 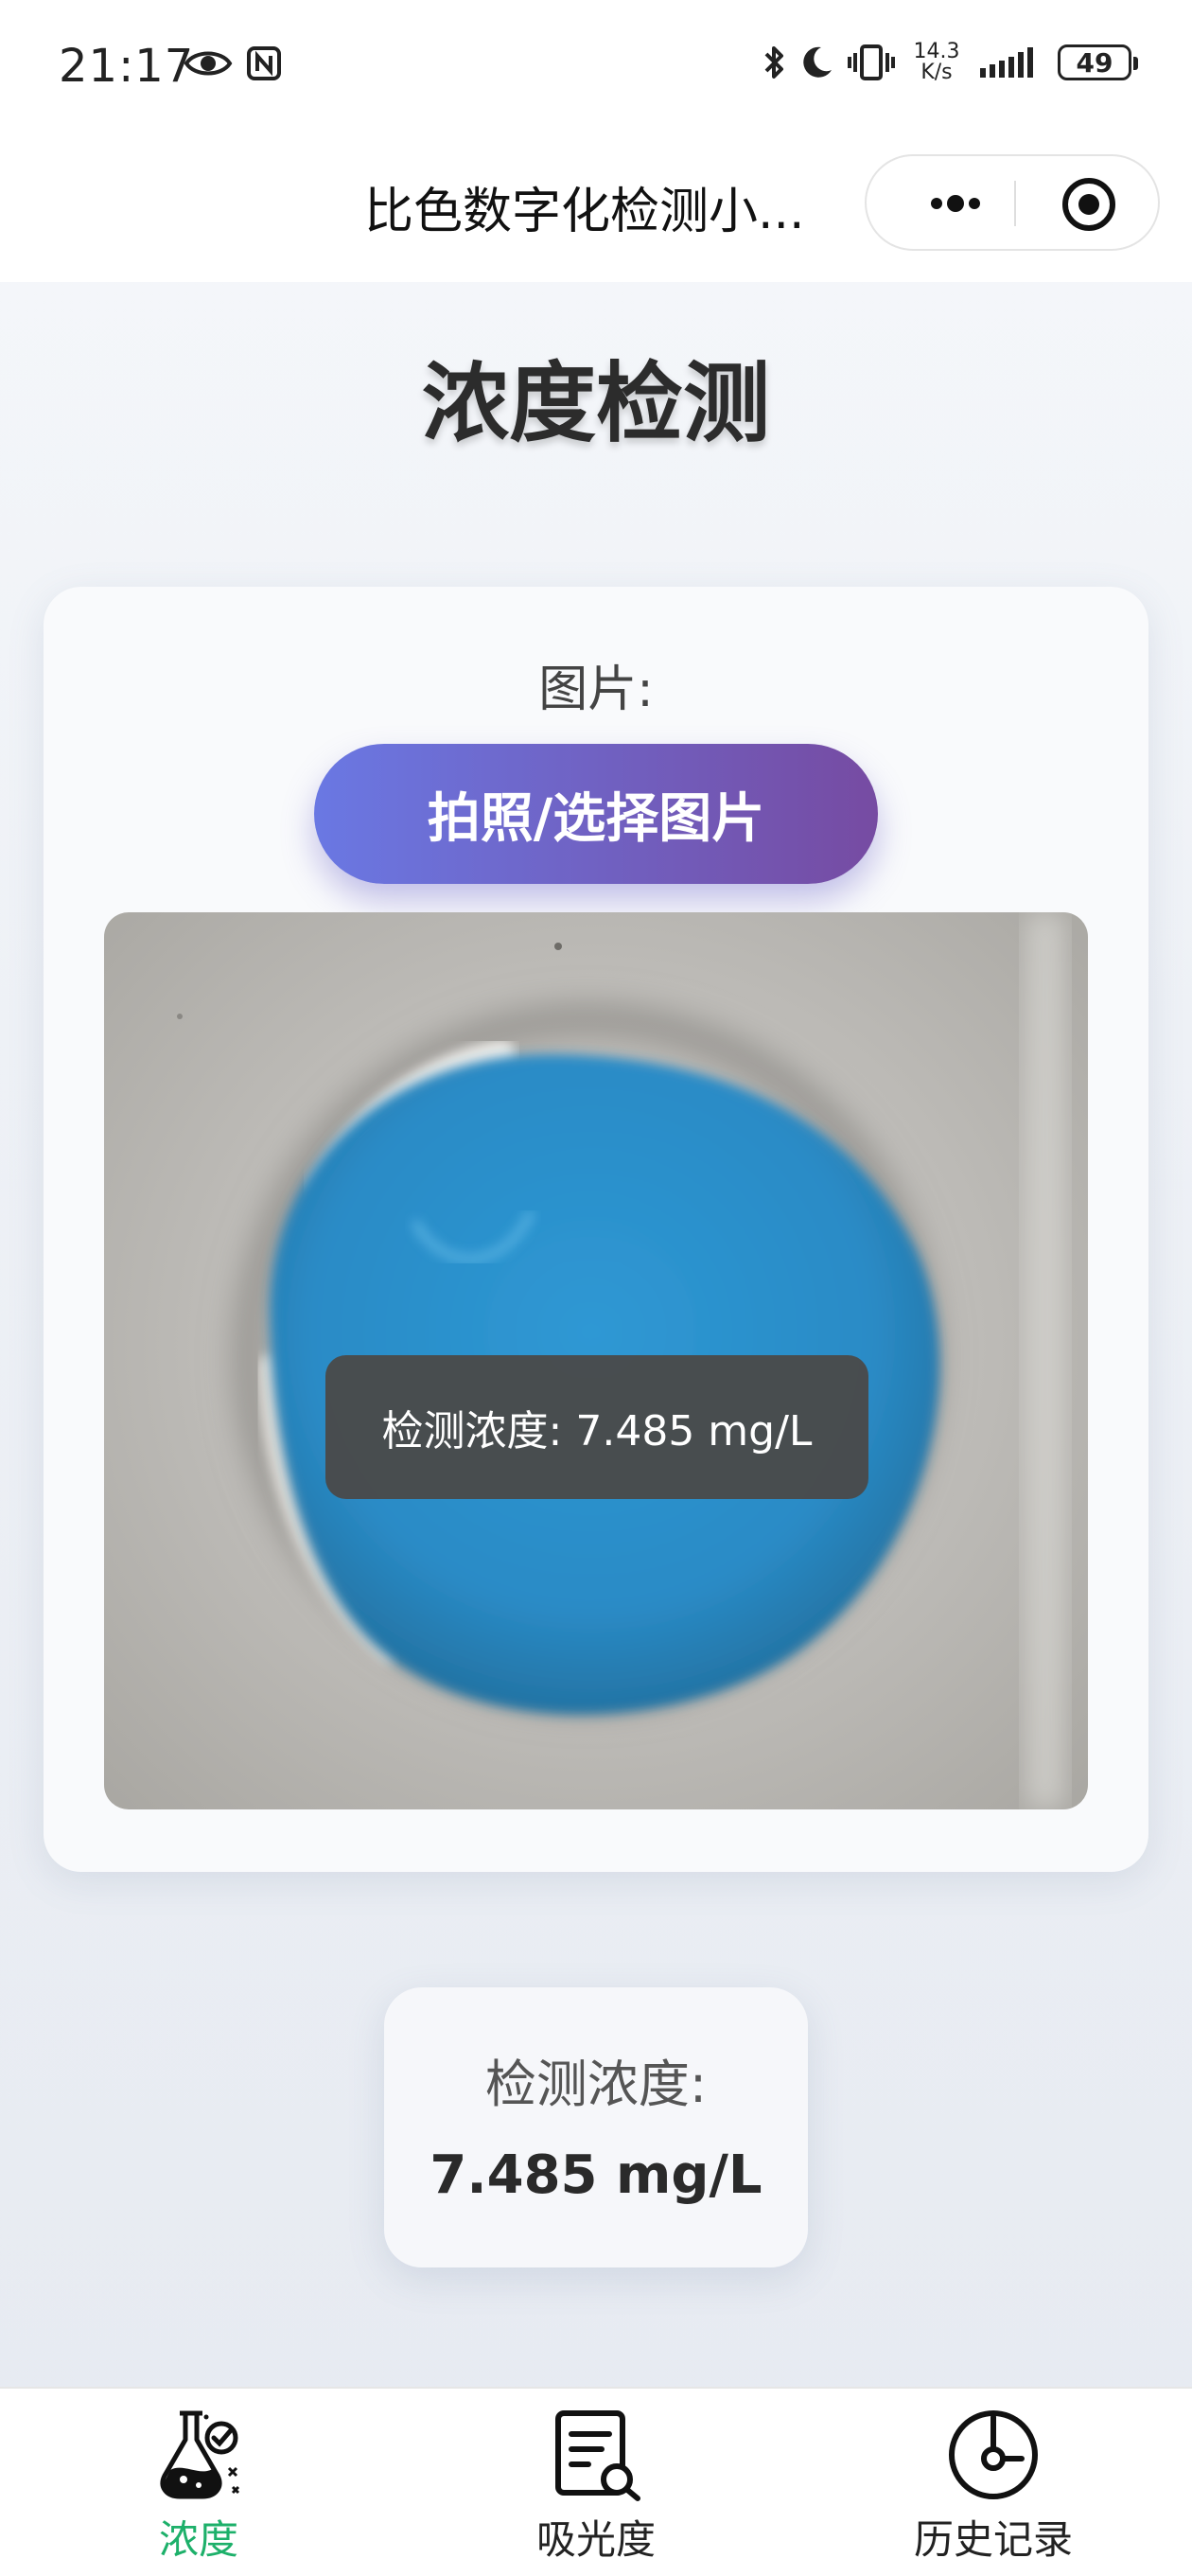 I want to click on vibrate-icon, so click(x=871, y=62).